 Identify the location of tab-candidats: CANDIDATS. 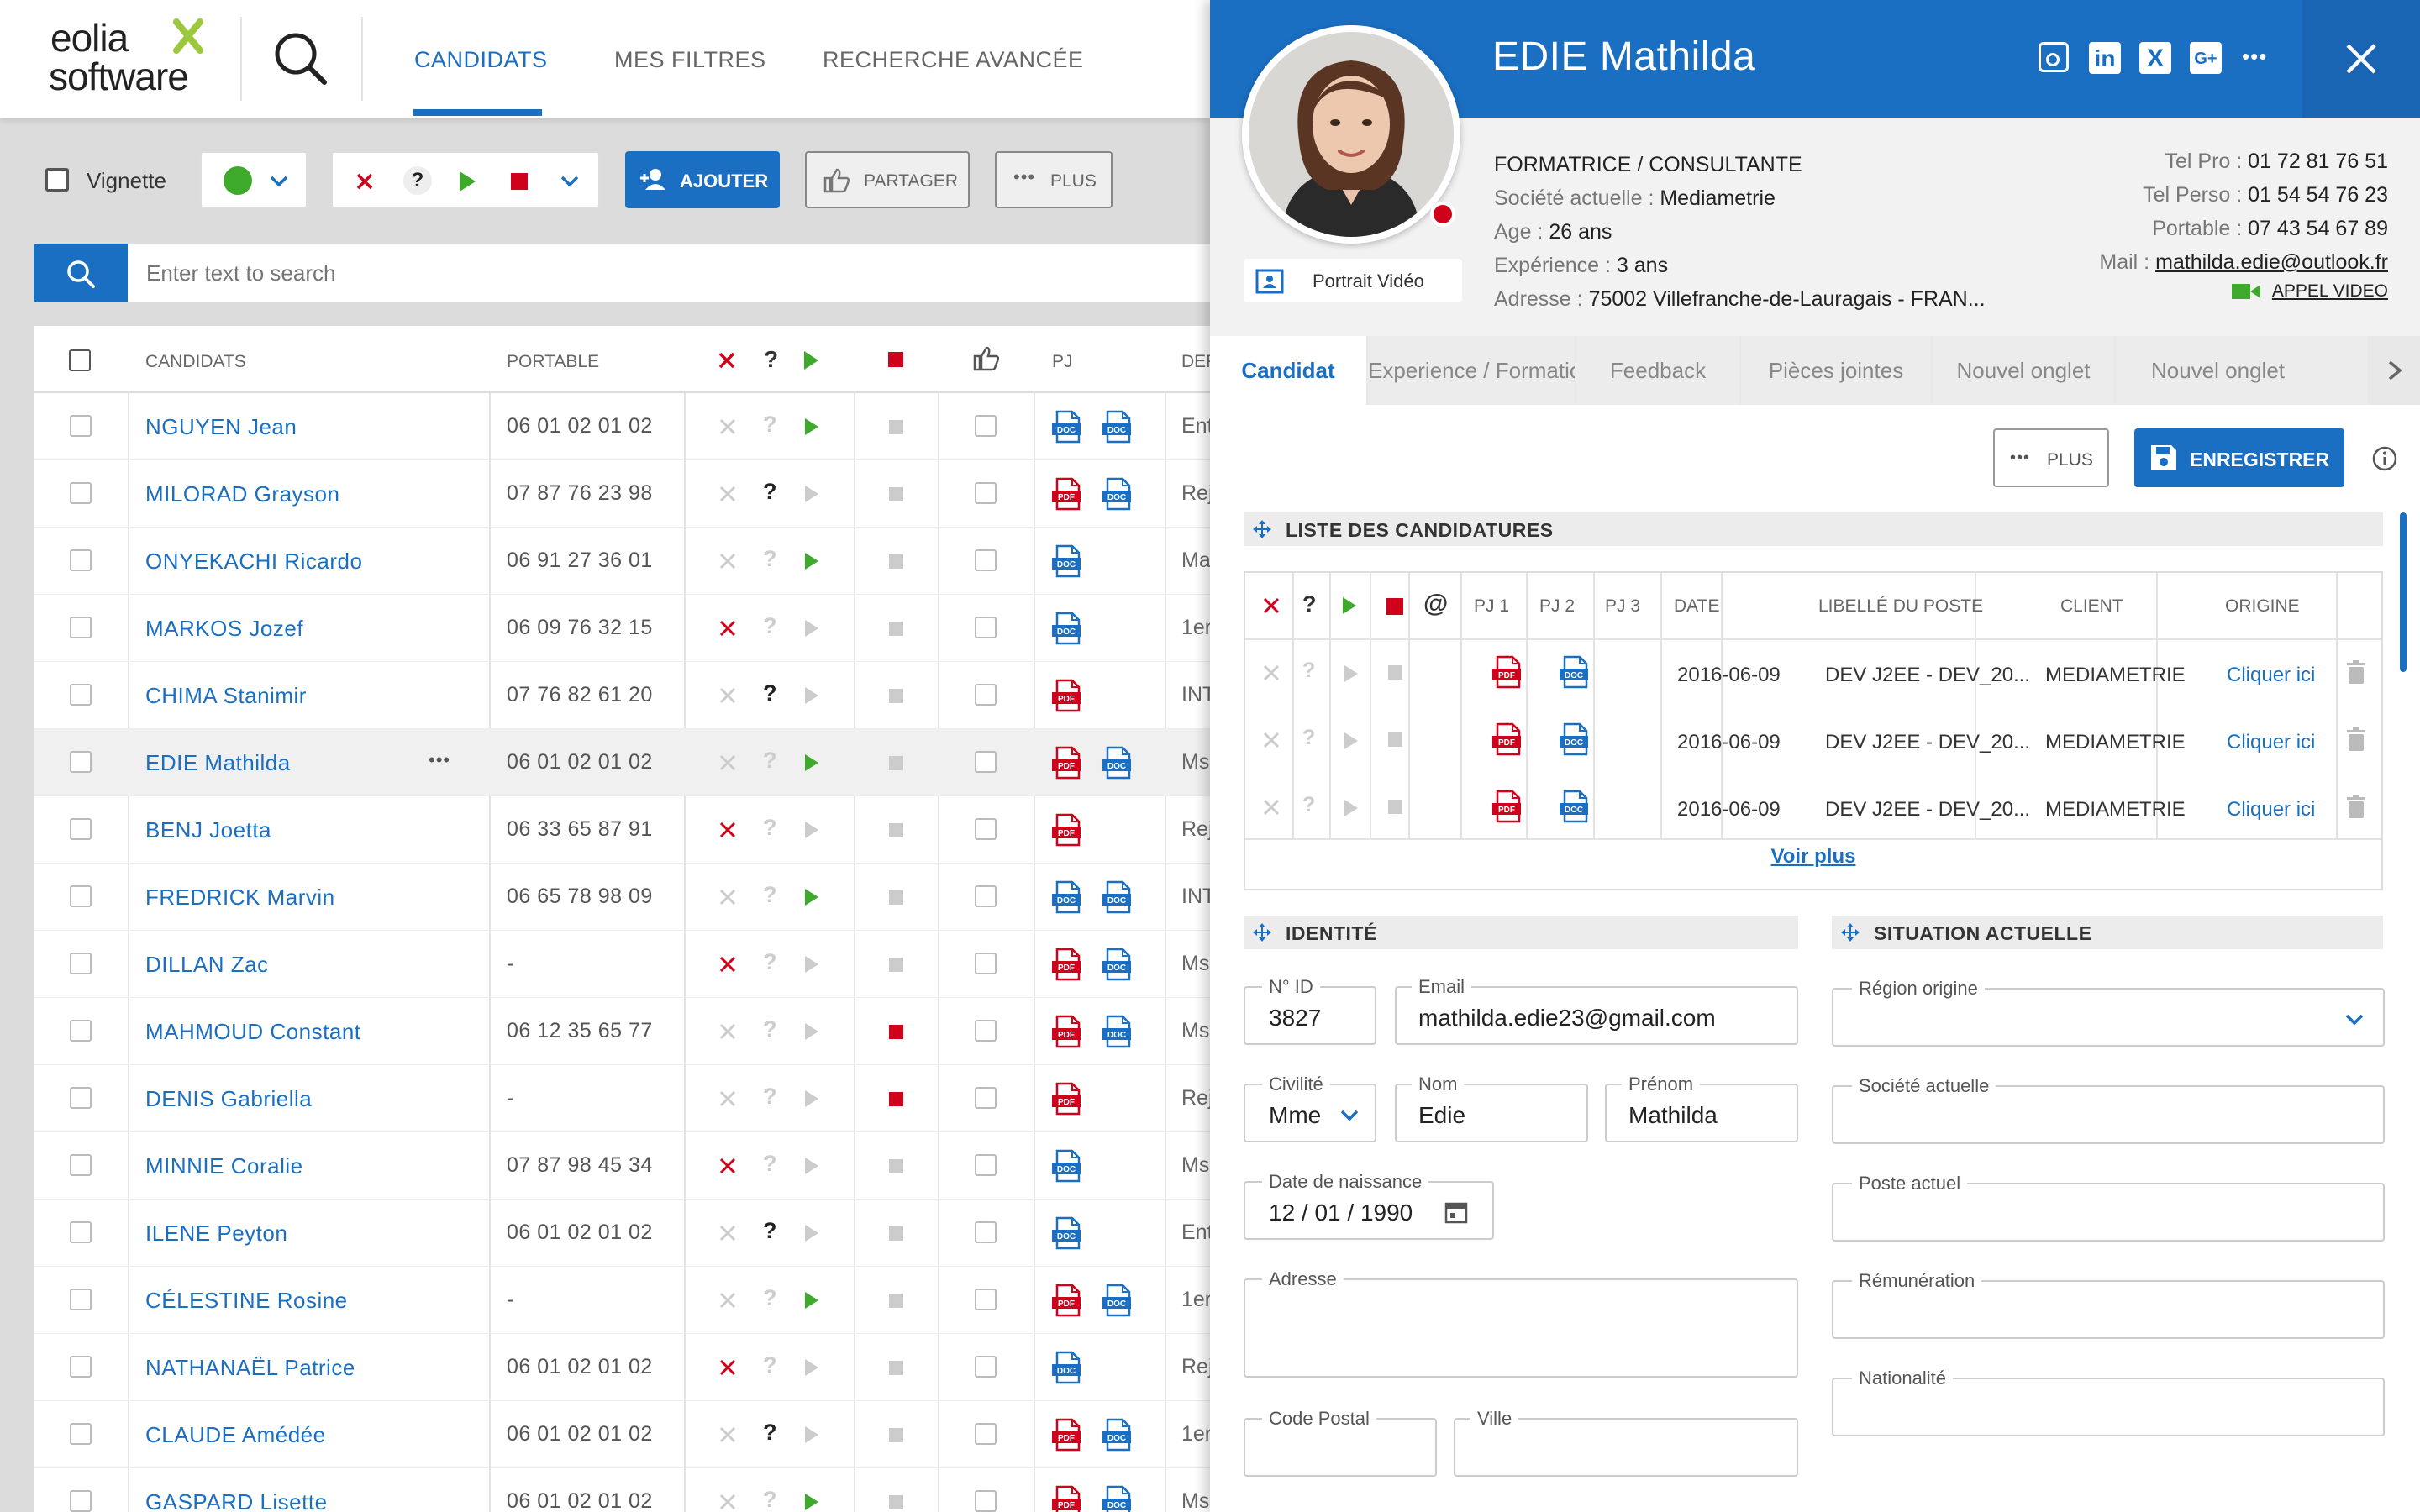
(481, 60).